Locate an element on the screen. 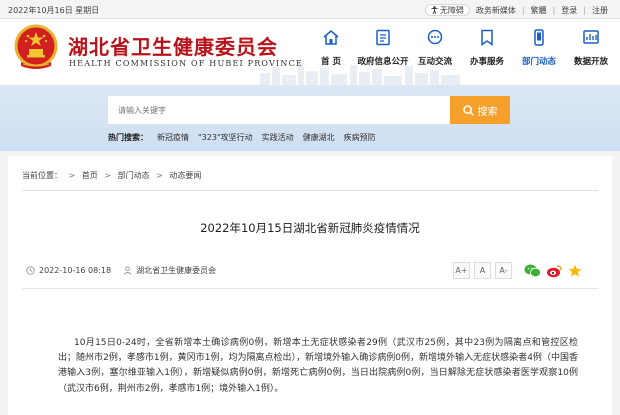 Image resolution: width=620 pixels, height=415 pixels. top-utility-bar: 2022年10月16日 星期日 无障碍 政务新媒体 | 繁體 | 登录 | 注册 is located at coordinates (310, 9).